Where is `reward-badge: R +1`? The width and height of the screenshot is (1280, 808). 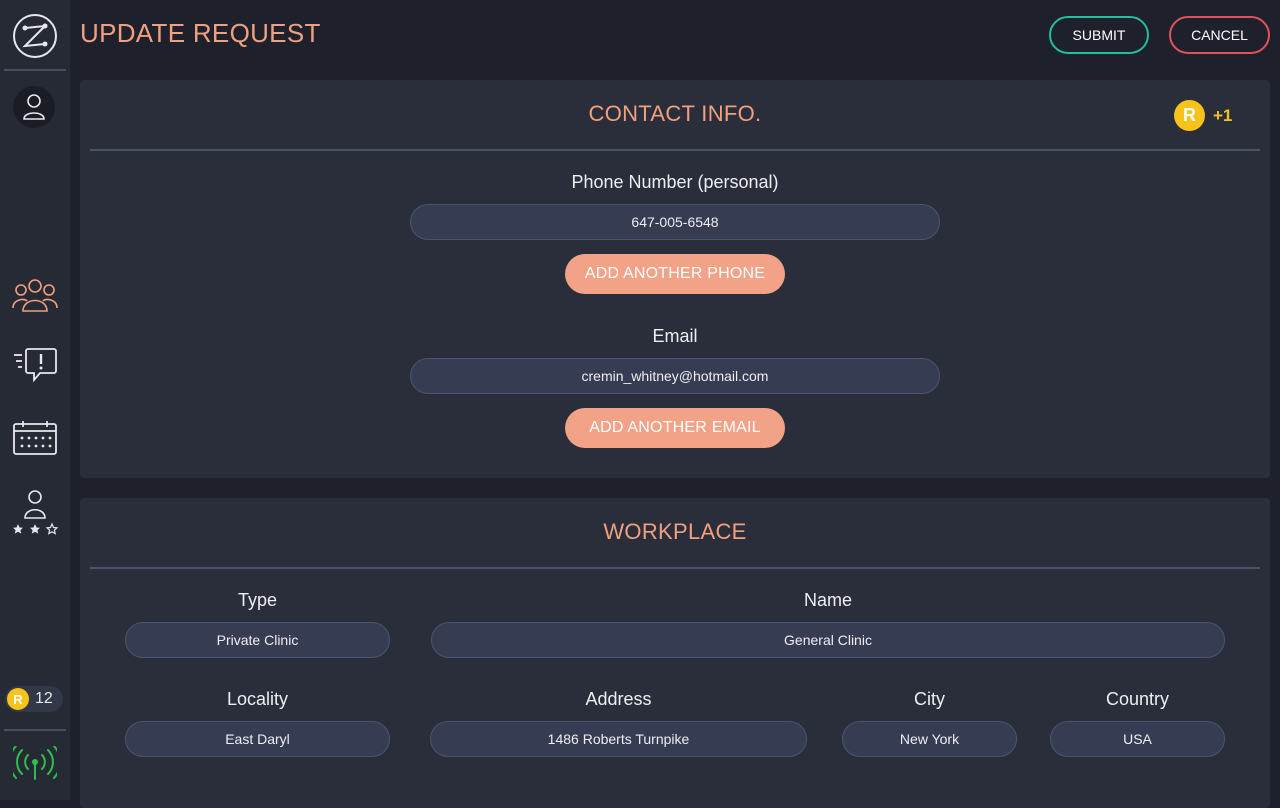 reward-badge: R +1 is located at coordinates (1203, 115).